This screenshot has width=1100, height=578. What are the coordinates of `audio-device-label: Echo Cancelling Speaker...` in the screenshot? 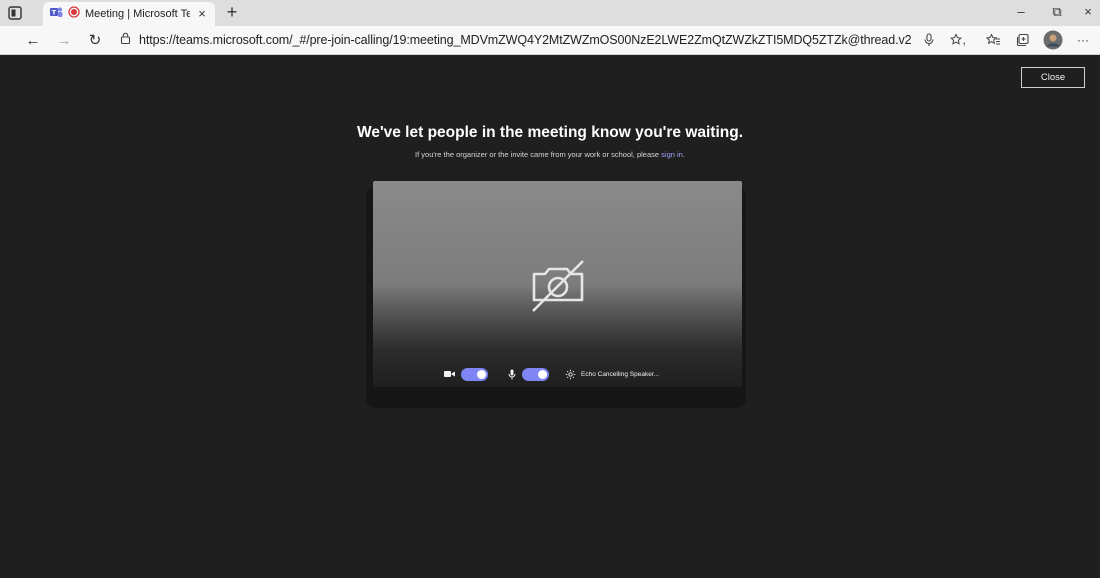 It's located at (620, 374).